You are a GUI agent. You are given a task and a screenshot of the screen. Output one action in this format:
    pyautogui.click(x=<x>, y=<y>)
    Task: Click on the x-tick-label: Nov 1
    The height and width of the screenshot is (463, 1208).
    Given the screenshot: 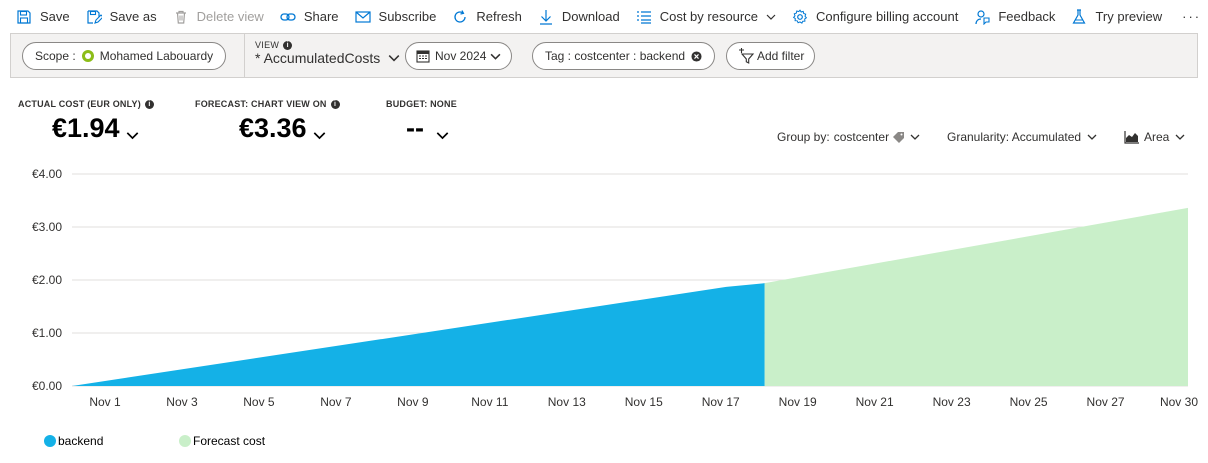 What is the action you would take?
    pyautogui.click(x=105, y=402)
    